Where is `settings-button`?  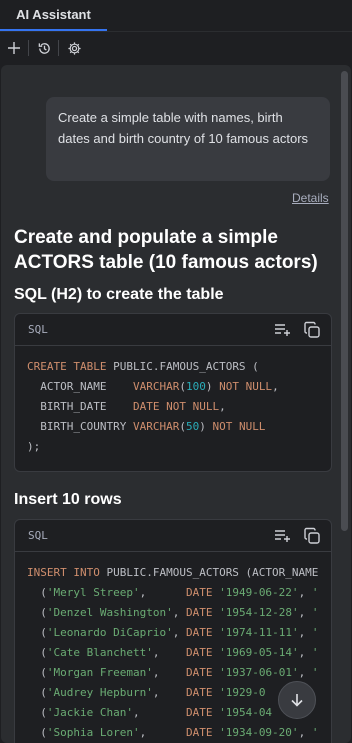
settings-button is located at coordinates (74, 48).